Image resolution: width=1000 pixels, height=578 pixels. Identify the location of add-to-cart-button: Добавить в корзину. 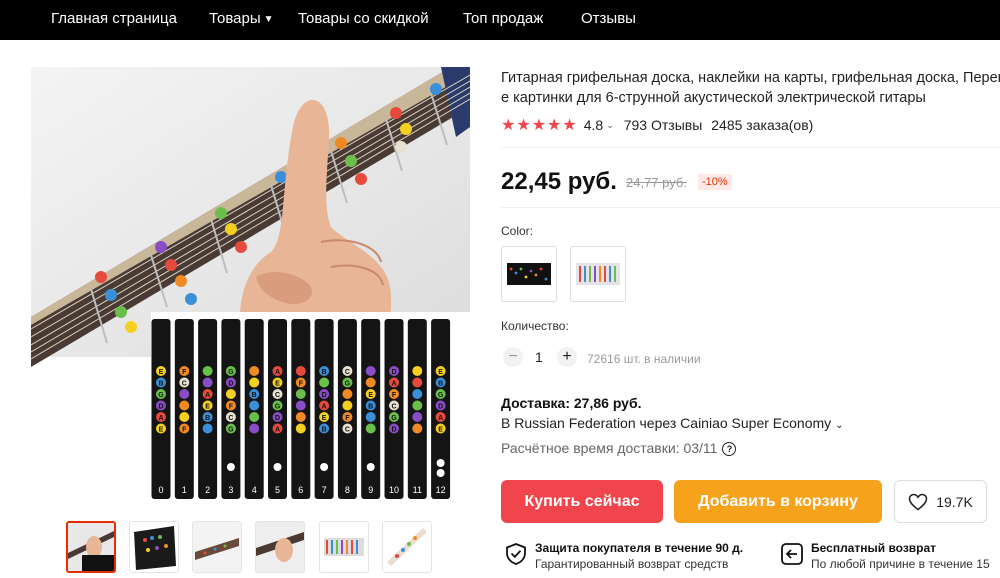
(778, 501).